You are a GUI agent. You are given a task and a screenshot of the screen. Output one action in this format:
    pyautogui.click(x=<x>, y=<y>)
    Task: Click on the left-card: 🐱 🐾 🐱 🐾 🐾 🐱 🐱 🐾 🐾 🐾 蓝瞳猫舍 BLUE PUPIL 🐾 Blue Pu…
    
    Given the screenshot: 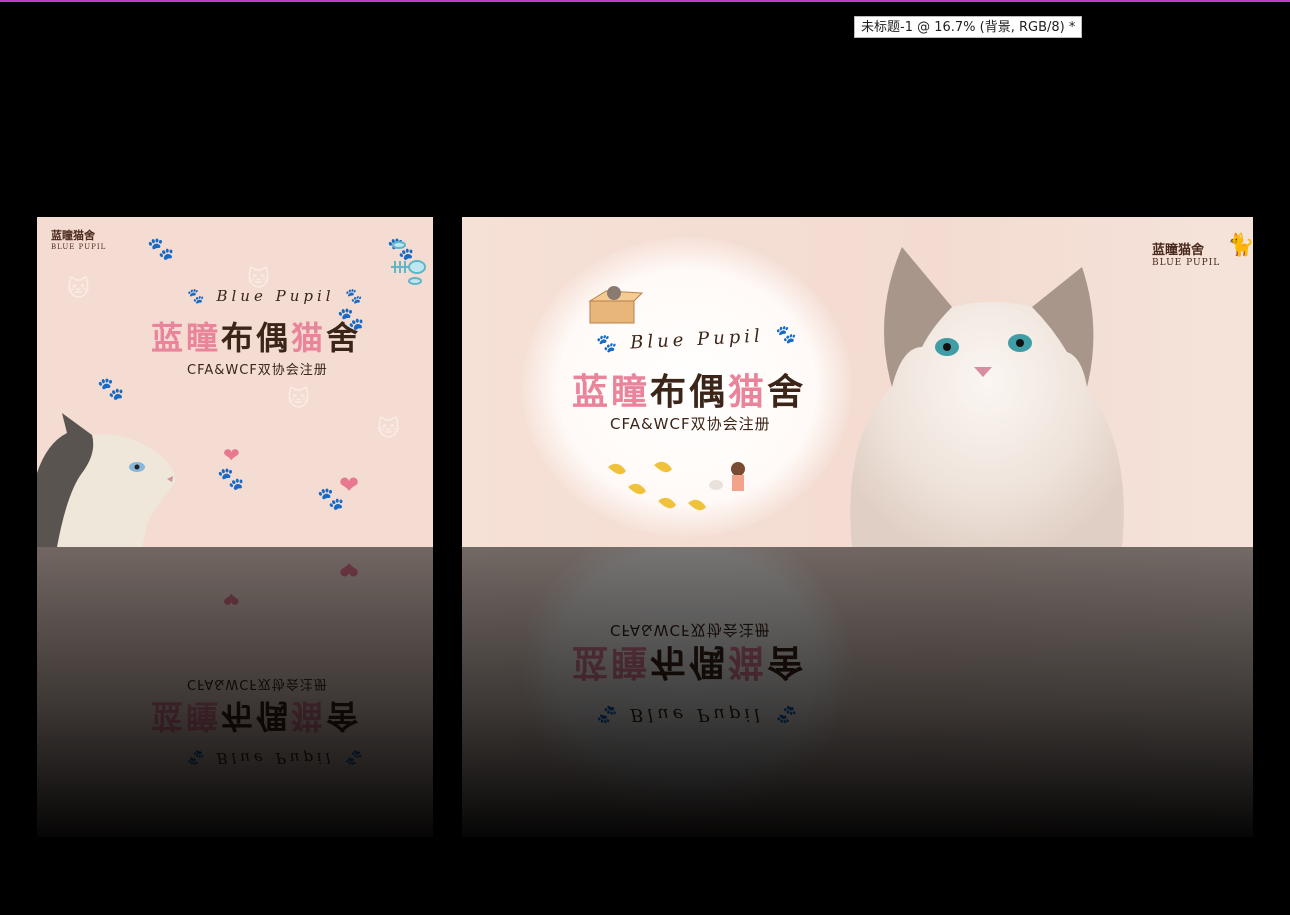 What is the action you would take?
    pyautogui.click(x=235, y=382)
    